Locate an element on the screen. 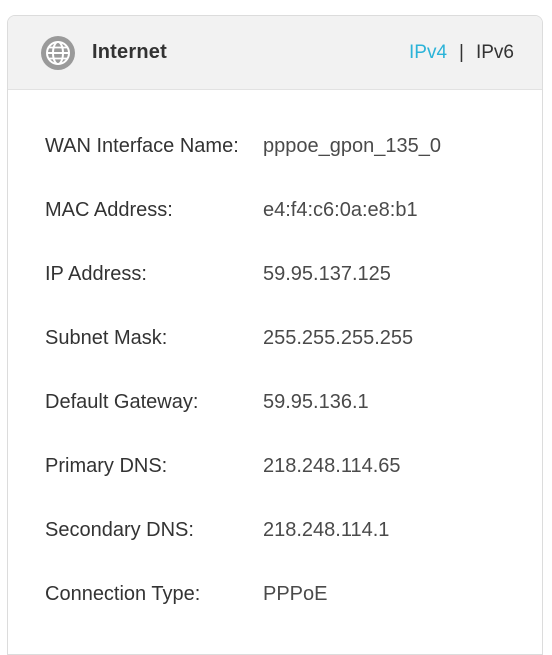  row-label: Connection Type: is located at coordinates (123, 593).